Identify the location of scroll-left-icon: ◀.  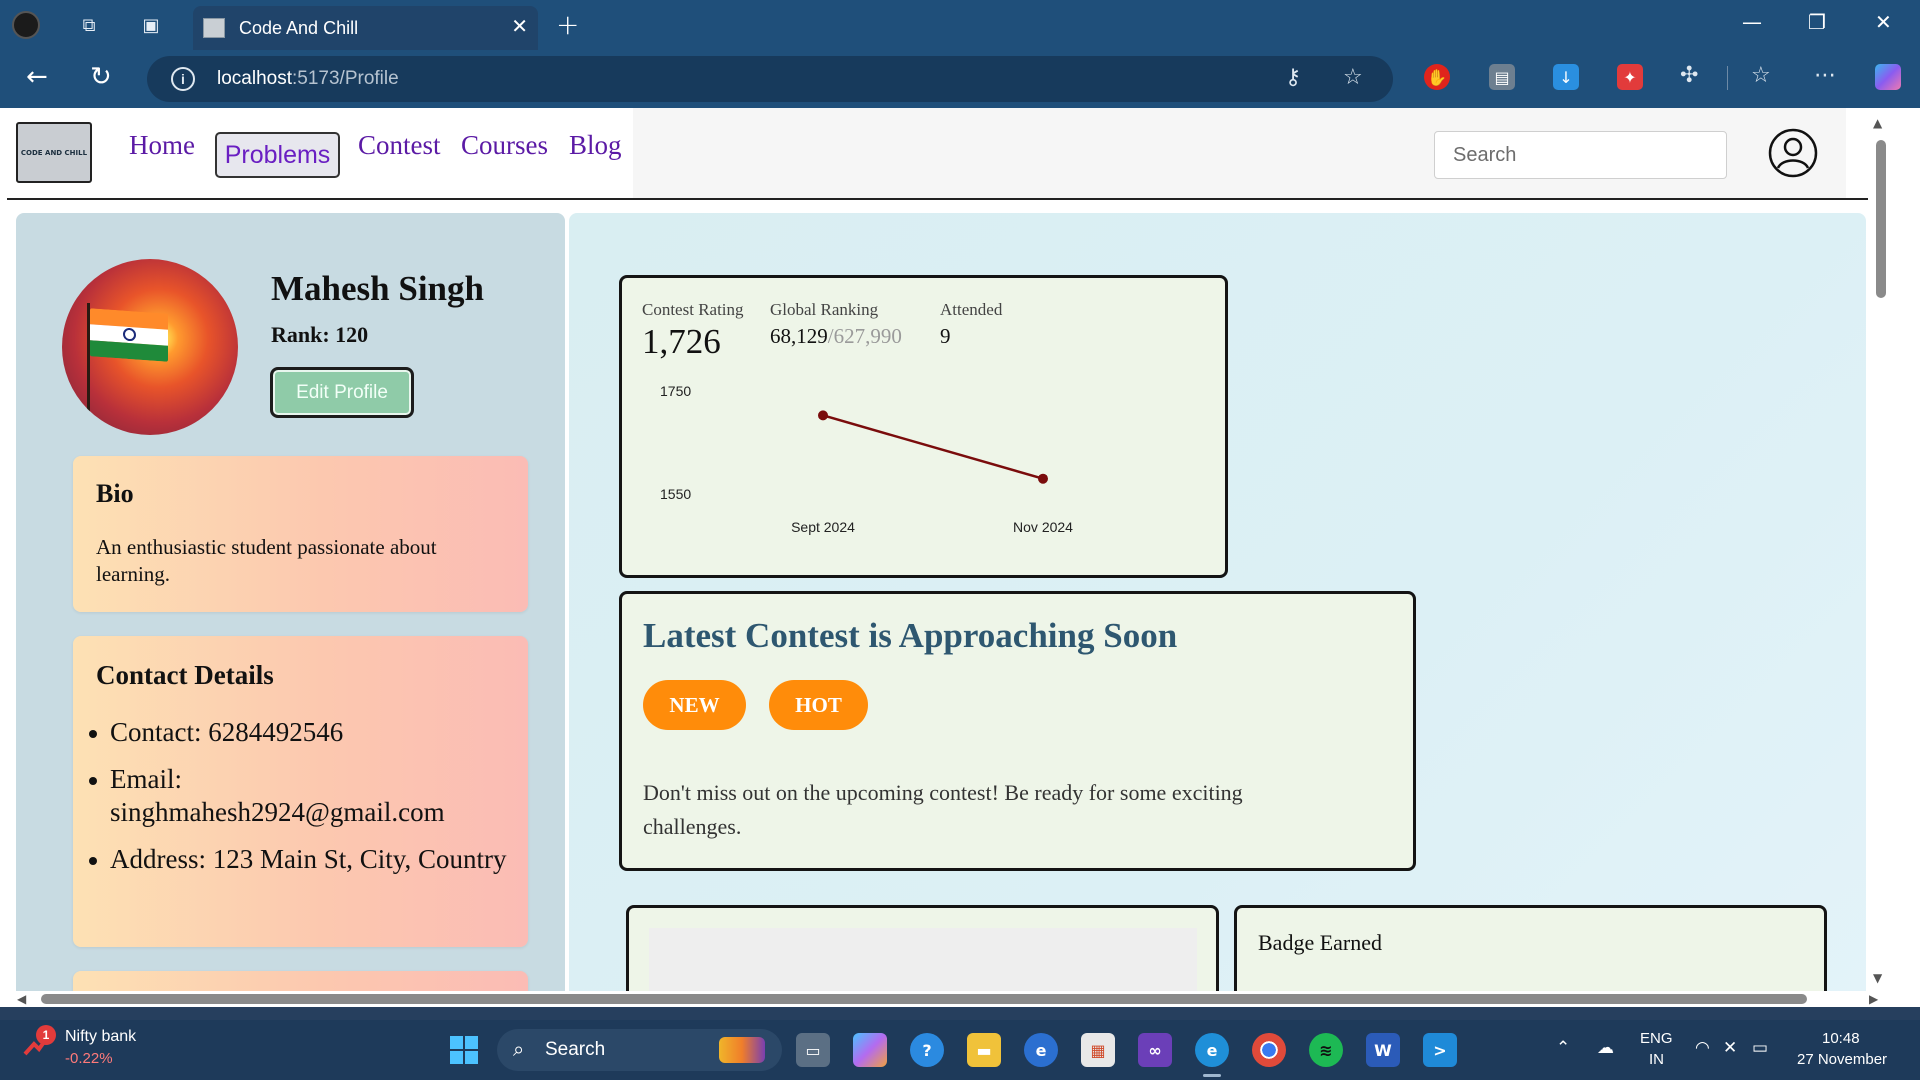
(21, 999).